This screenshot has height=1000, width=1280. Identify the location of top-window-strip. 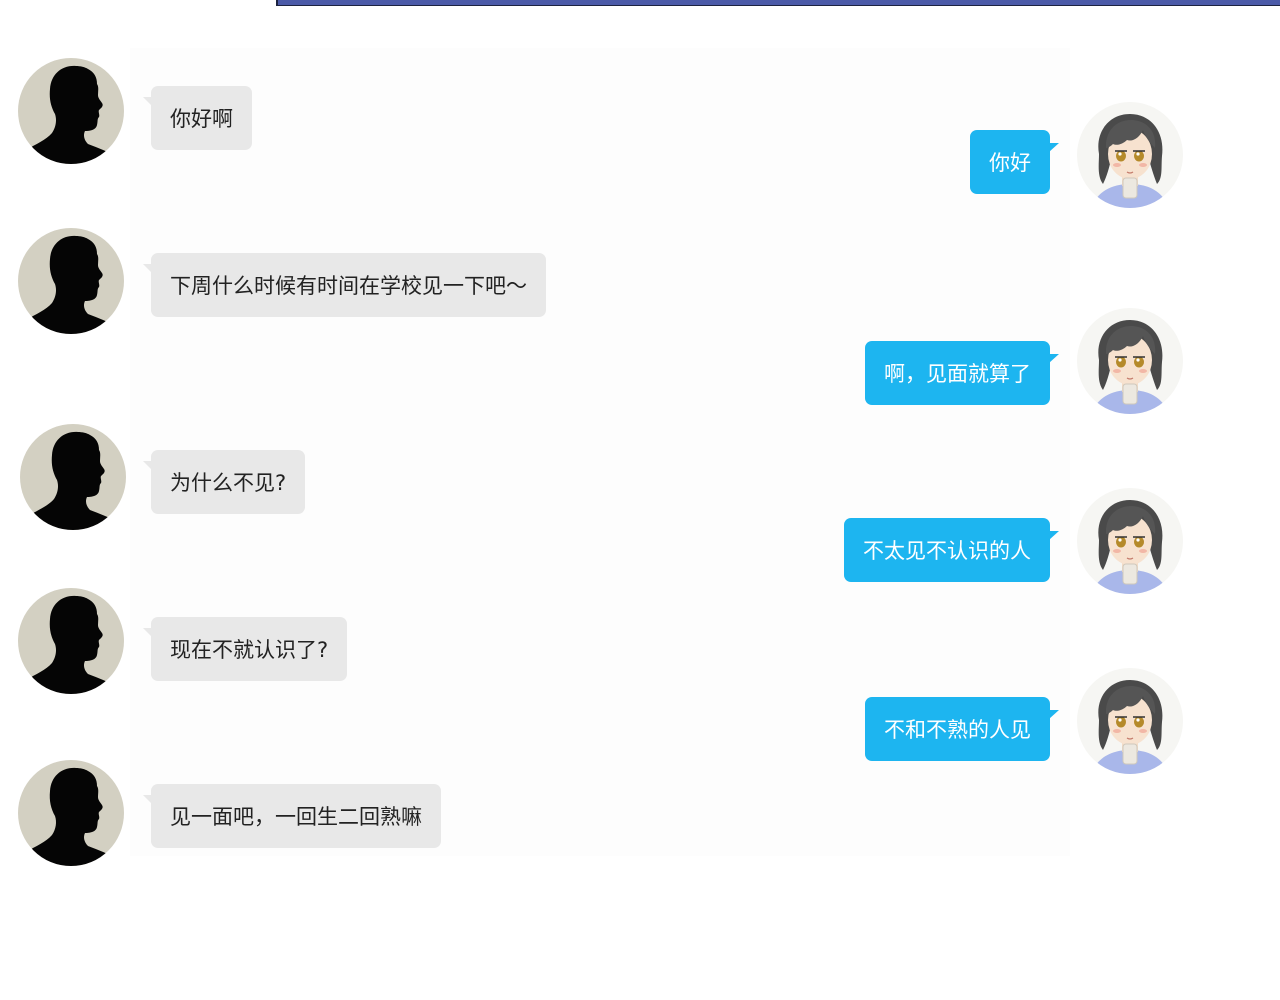
(778, 3).